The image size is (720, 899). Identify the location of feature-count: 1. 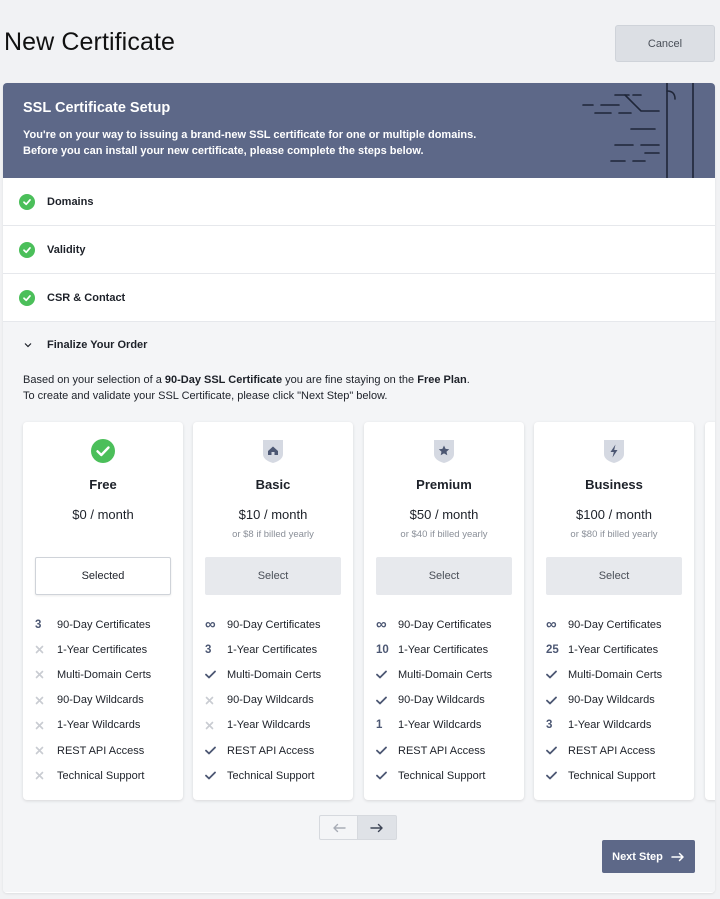
(379, 725).